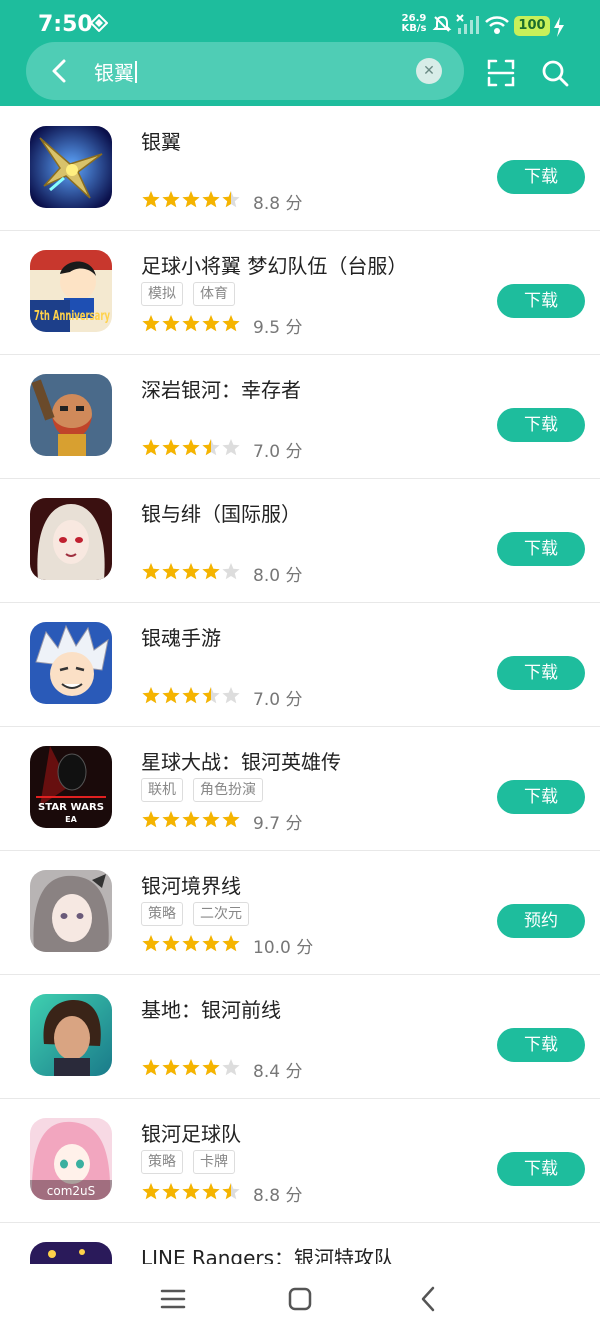 This screenshot has width=600, height=1333. I want to click on tag: 模拟, so click(162, 294).